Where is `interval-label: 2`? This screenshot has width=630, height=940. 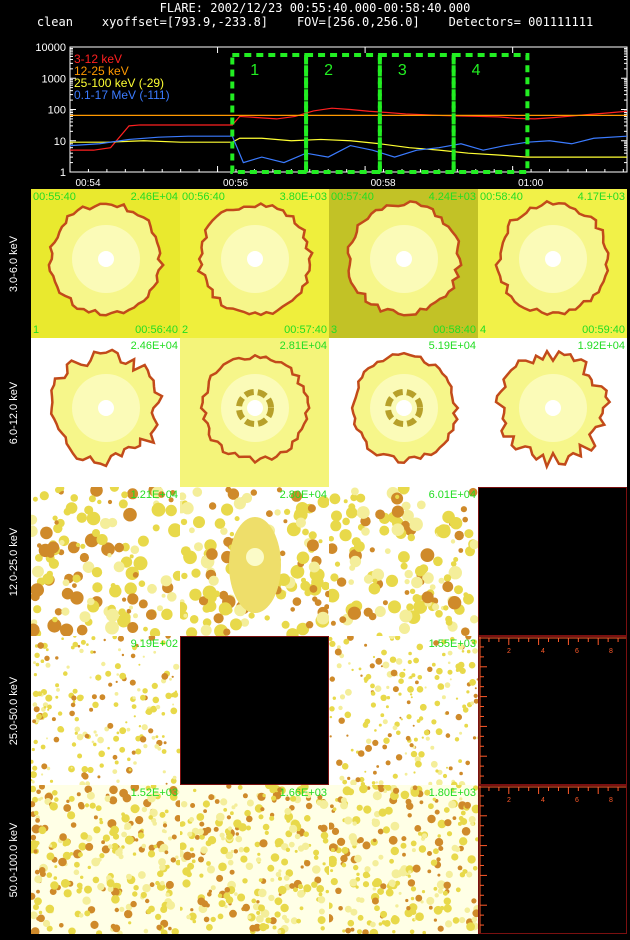
interval-label: 2 is located at coordinates (328, 70).